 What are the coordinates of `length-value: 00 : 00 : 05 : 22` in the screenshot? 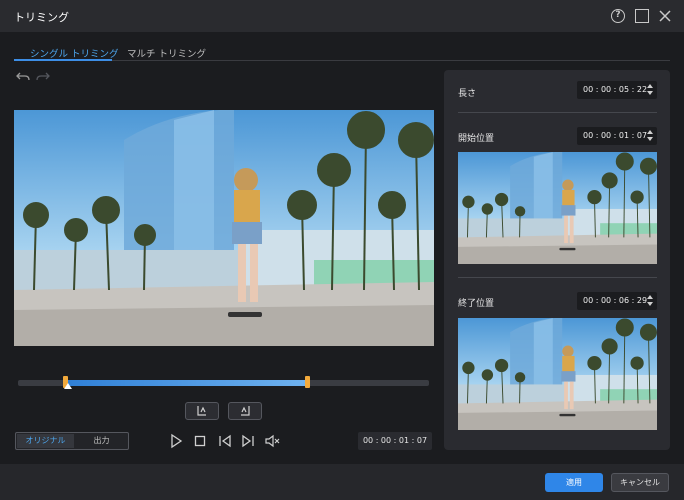 It's located at (615, 89).